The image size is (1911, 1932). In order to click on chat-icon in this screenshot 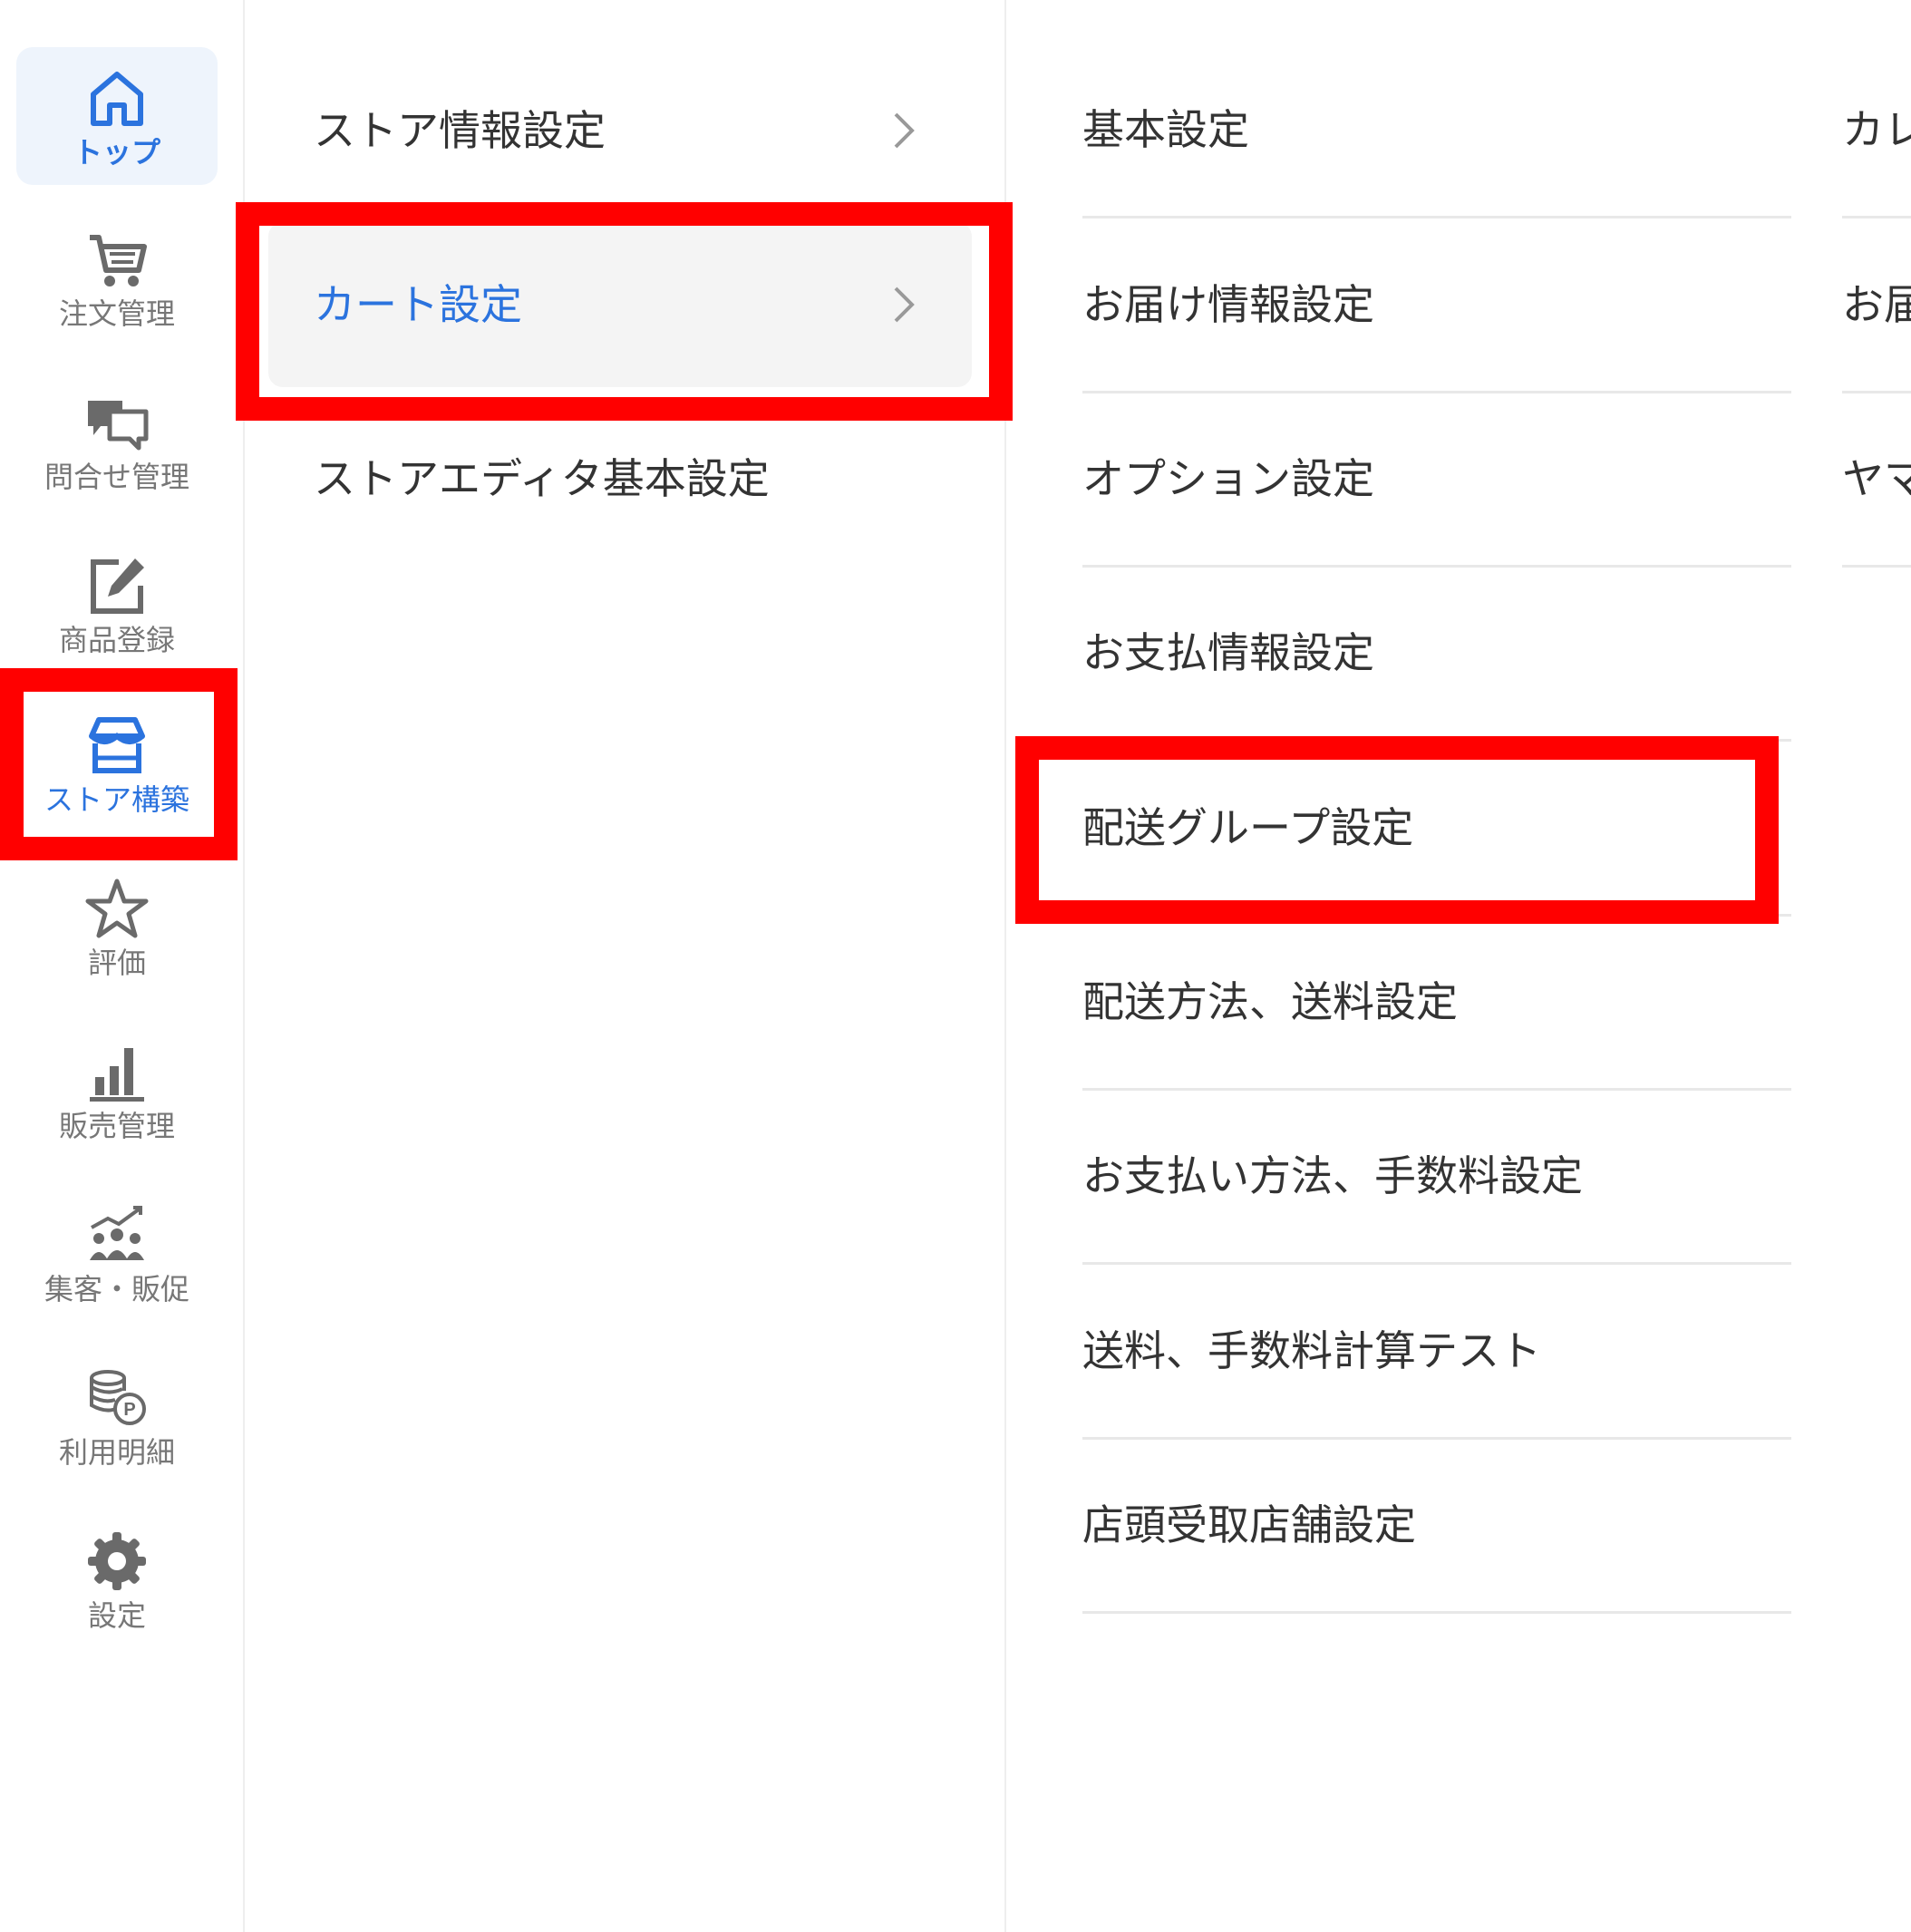, I will do `click(118, 426)`.